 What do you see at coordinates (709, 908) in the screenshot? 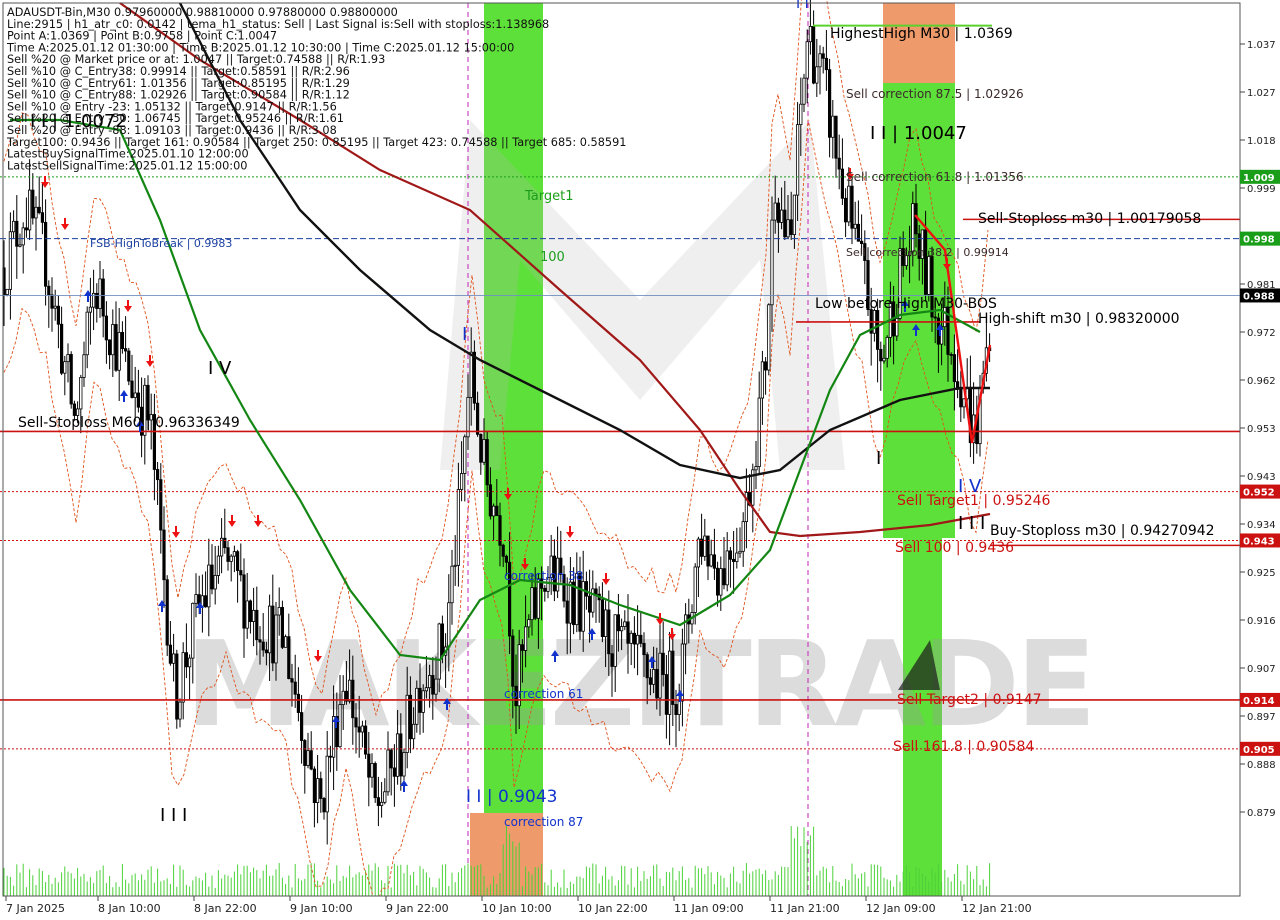
I see `x-tick-label: 11 Jan 09:00` at bounding box center [709, 908].